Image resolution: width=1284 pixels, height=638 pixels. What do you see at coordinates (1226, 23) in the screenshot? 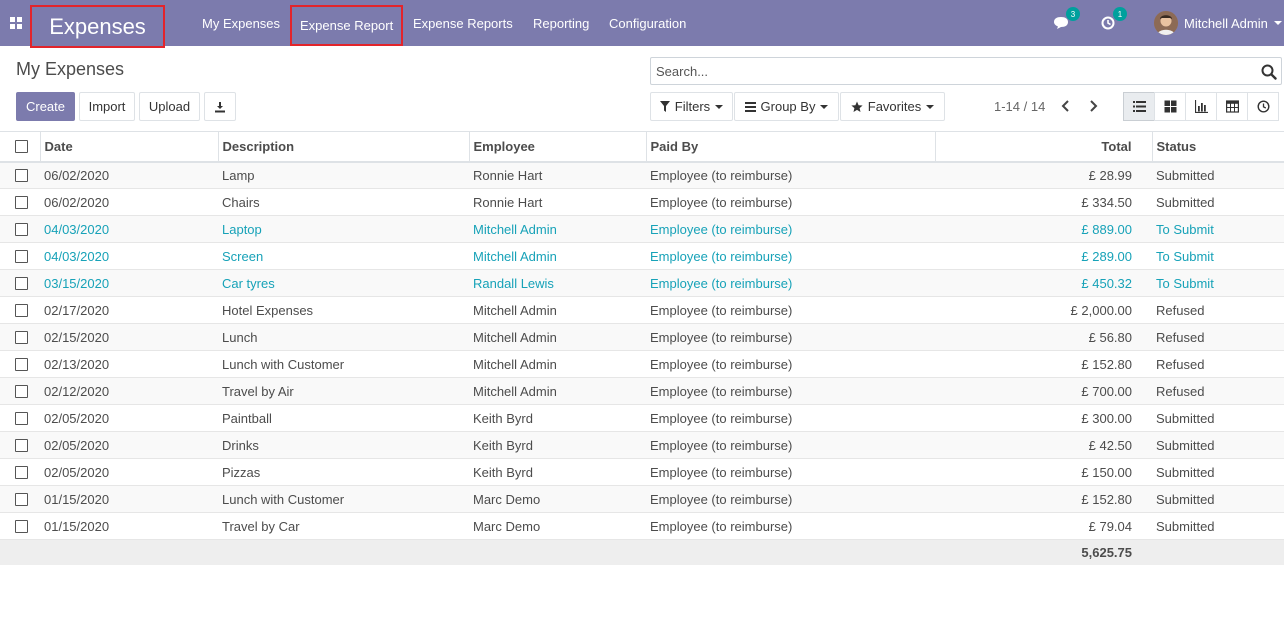
I see `user-name: Mitchell Admin` at bounding box center [1226, 23].